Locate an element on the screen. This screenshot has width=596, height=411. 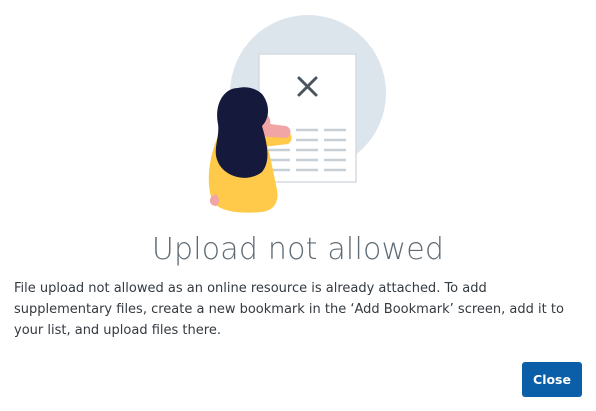
hair is located at coordinates (241, 132).